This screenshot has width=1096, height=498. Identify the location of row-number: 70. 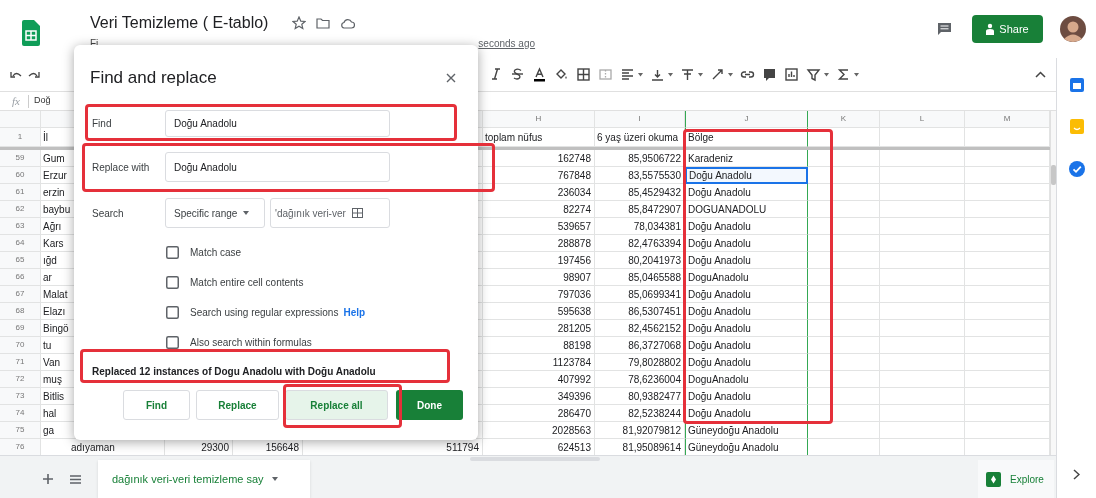
(20, 345).